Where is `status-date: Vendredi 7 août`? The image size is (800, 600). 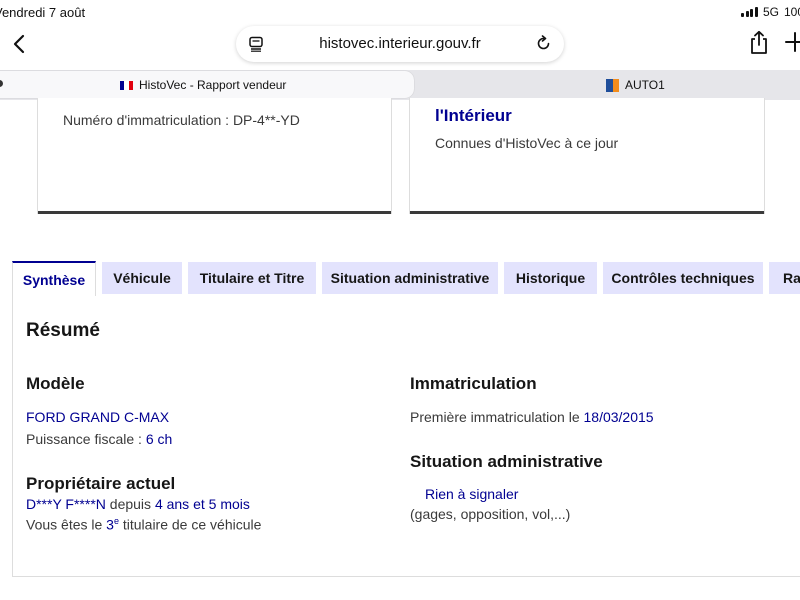 status-date: Vendredi 7 août is located at coordinates (43, 12).